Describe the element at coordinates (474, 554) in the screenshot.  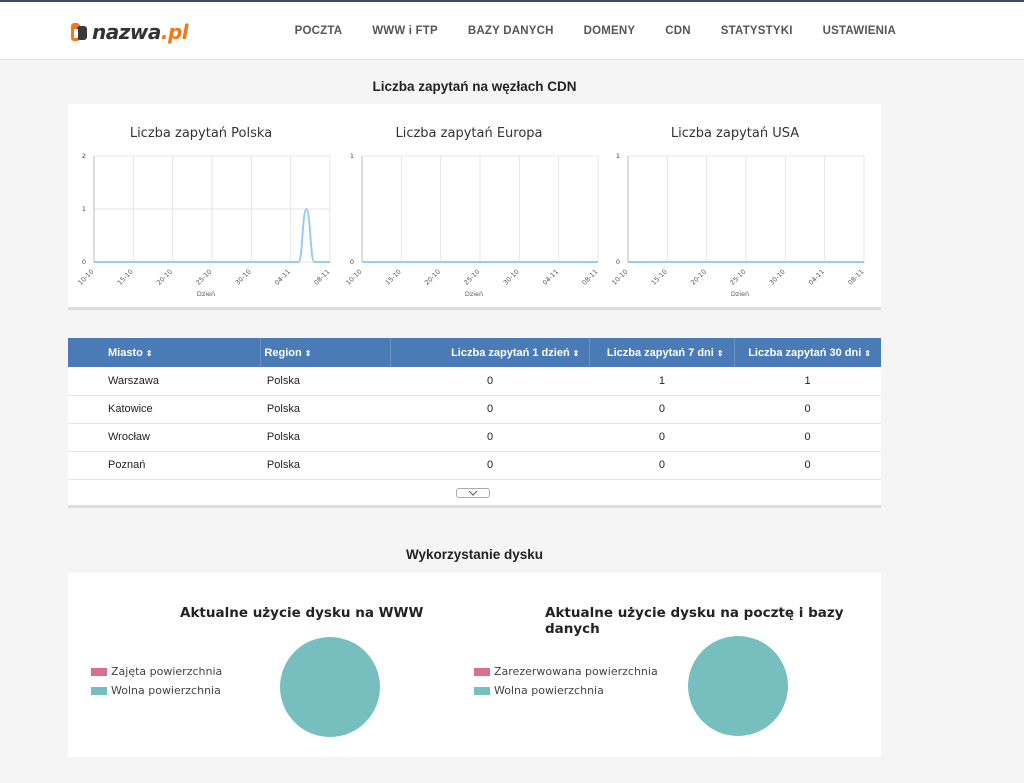
I see `disk-section-title: Wykorzystanie dysku` at that location.